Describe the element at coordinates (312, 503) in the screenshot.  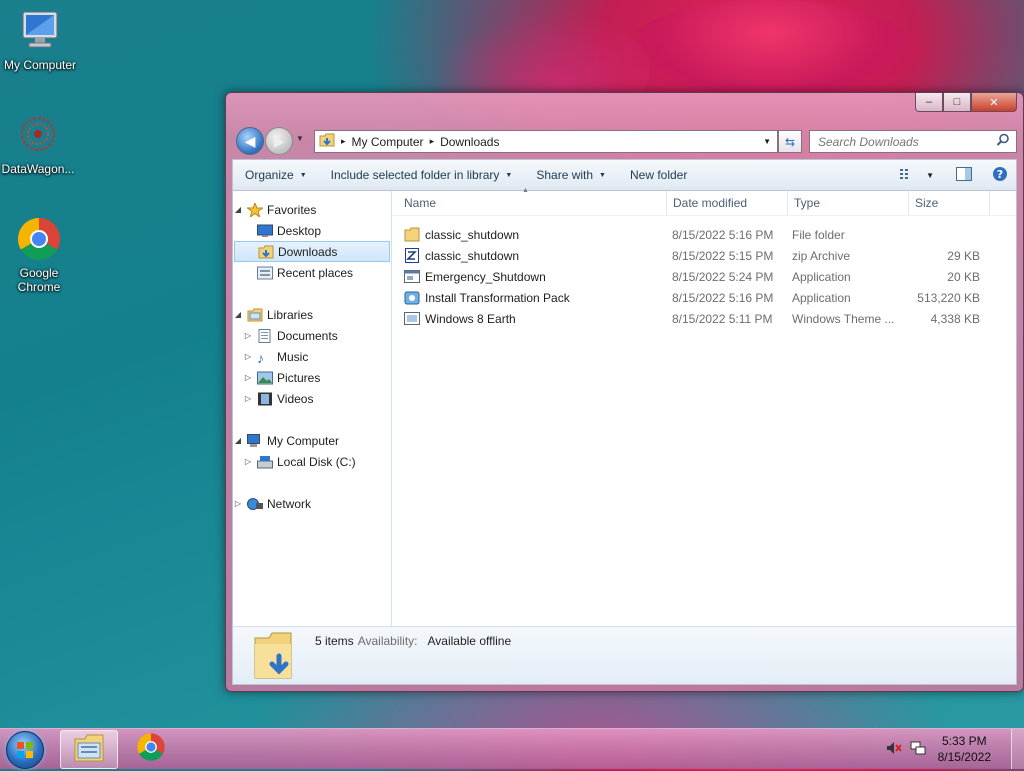
I see `nav-network: ▷ Network` at that location.